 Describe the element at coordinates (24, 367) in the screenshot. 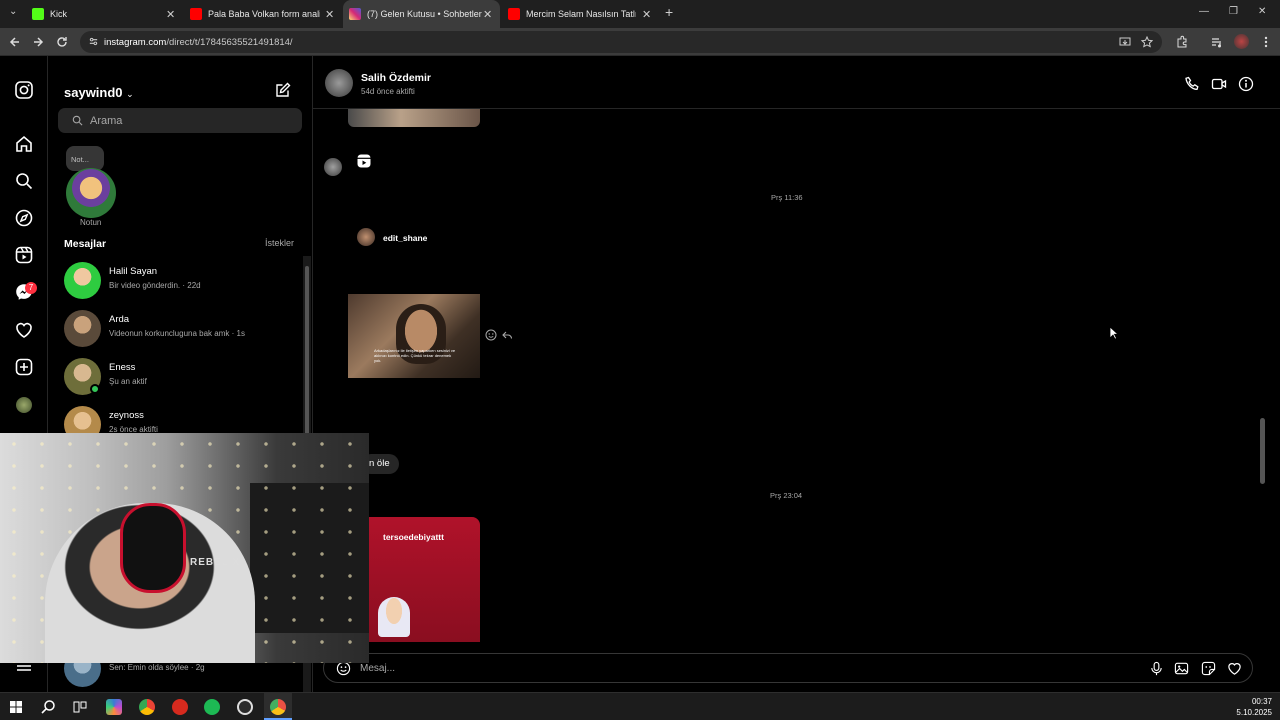

I see `create-plus-icon` at that location.